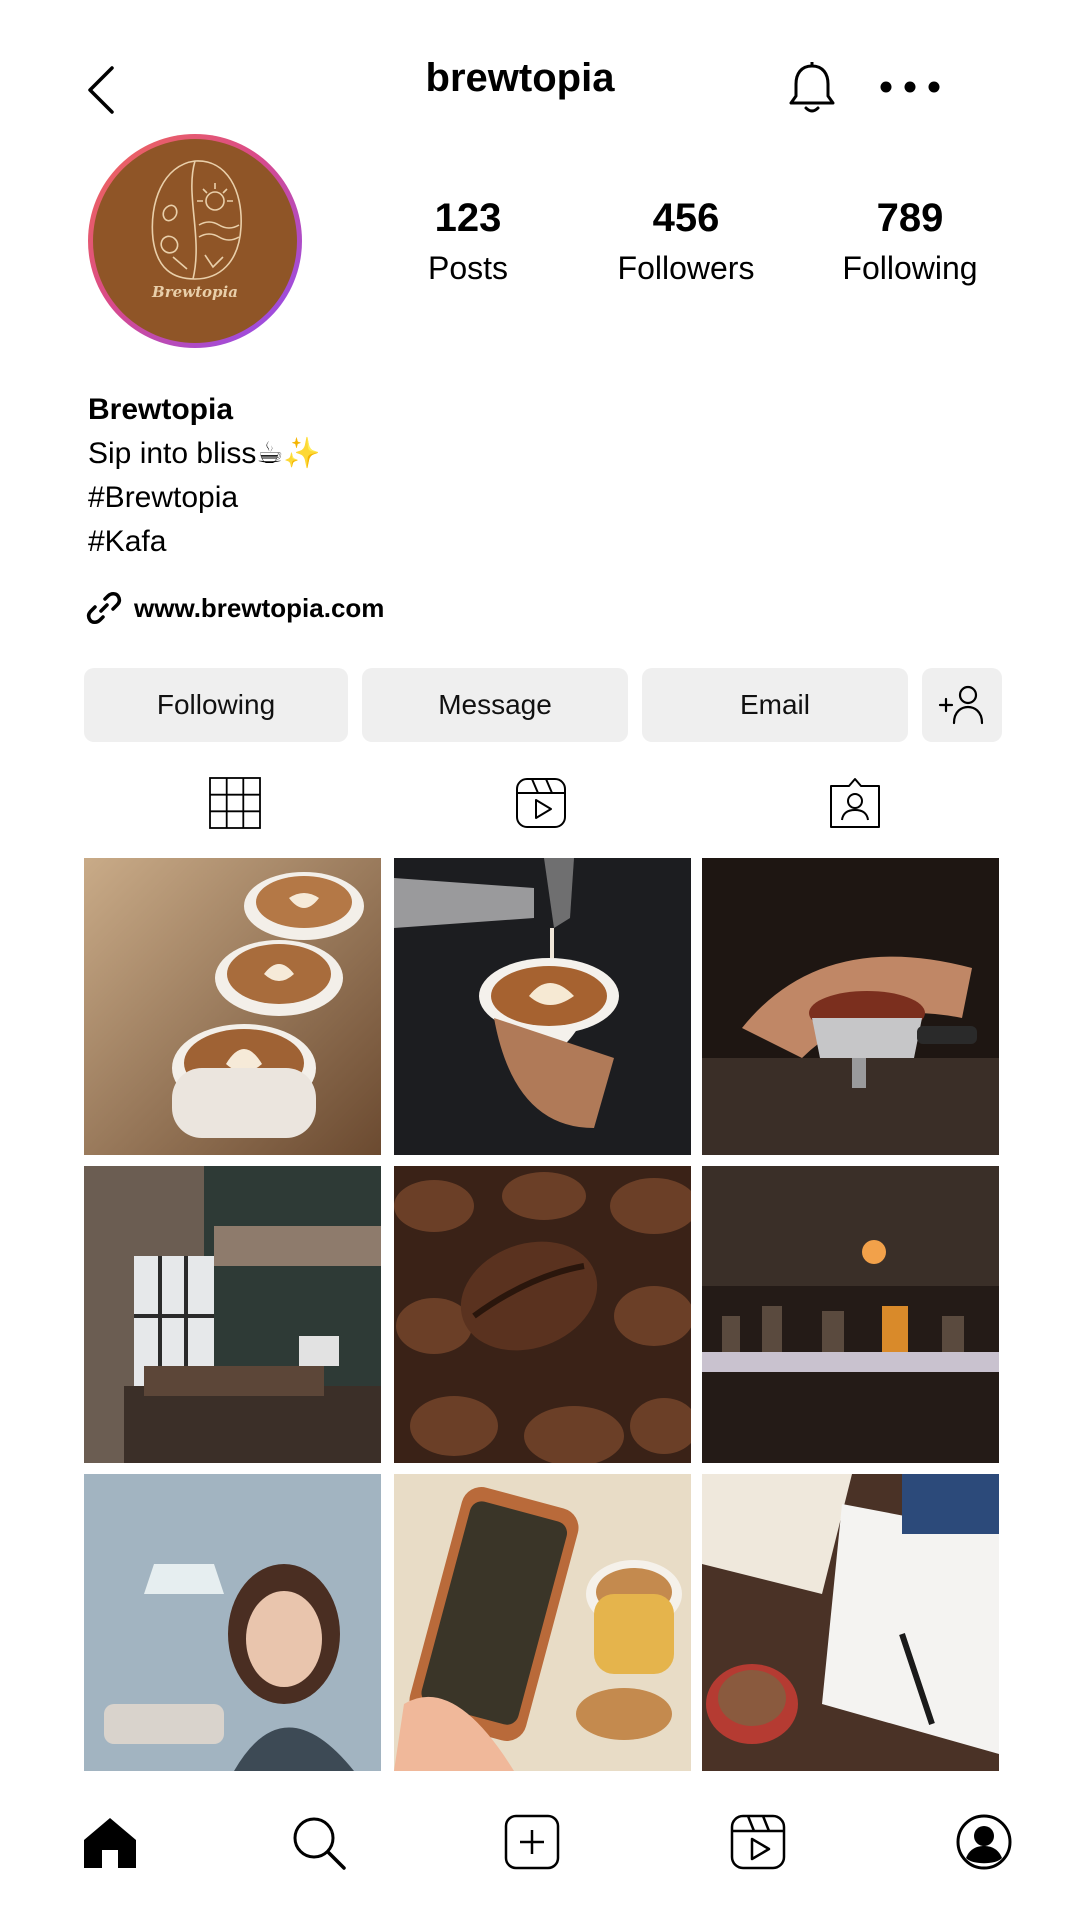  I want to click on bio-hashtag: #Kafa, so click(204, 542).